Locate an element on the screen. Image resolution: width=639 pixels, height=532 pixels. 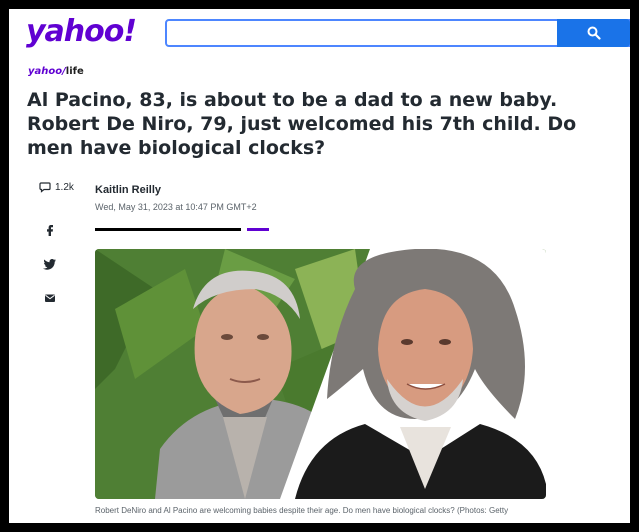
publish-date: Wed, May 31, 2023 at 10:47 PM GMT+2 is located at coordinates (176, 207).